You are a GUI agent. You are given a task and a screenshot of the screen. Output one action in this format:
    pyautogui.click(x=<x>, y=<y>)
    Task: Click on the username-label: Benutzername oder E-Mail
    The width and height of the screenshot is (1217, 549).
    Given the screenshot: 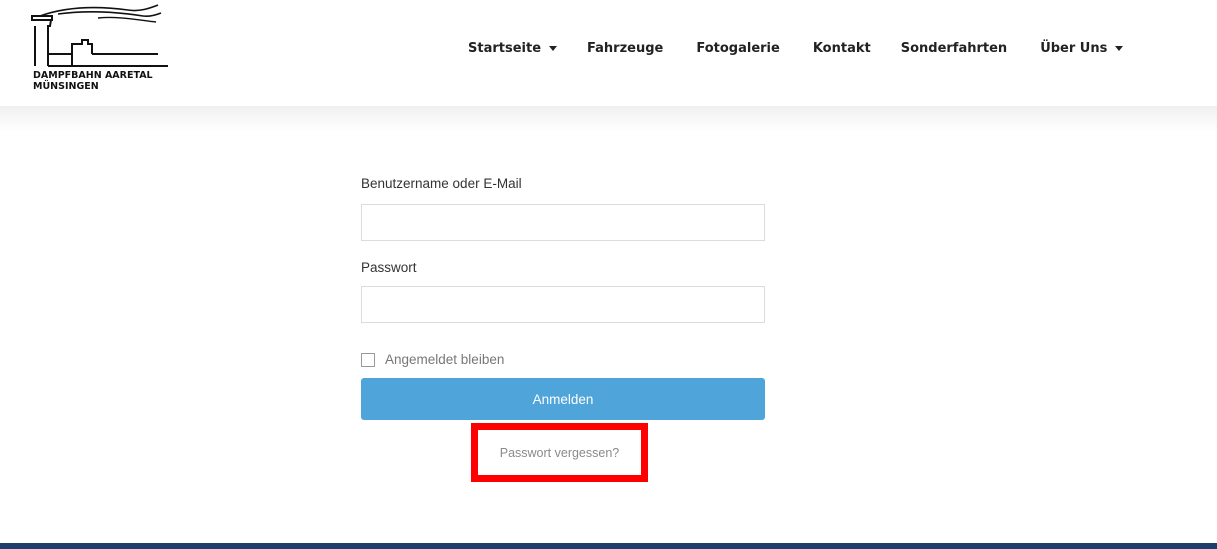 What is the action you would take?
    pyautogui.click(x=441, y=183)
    